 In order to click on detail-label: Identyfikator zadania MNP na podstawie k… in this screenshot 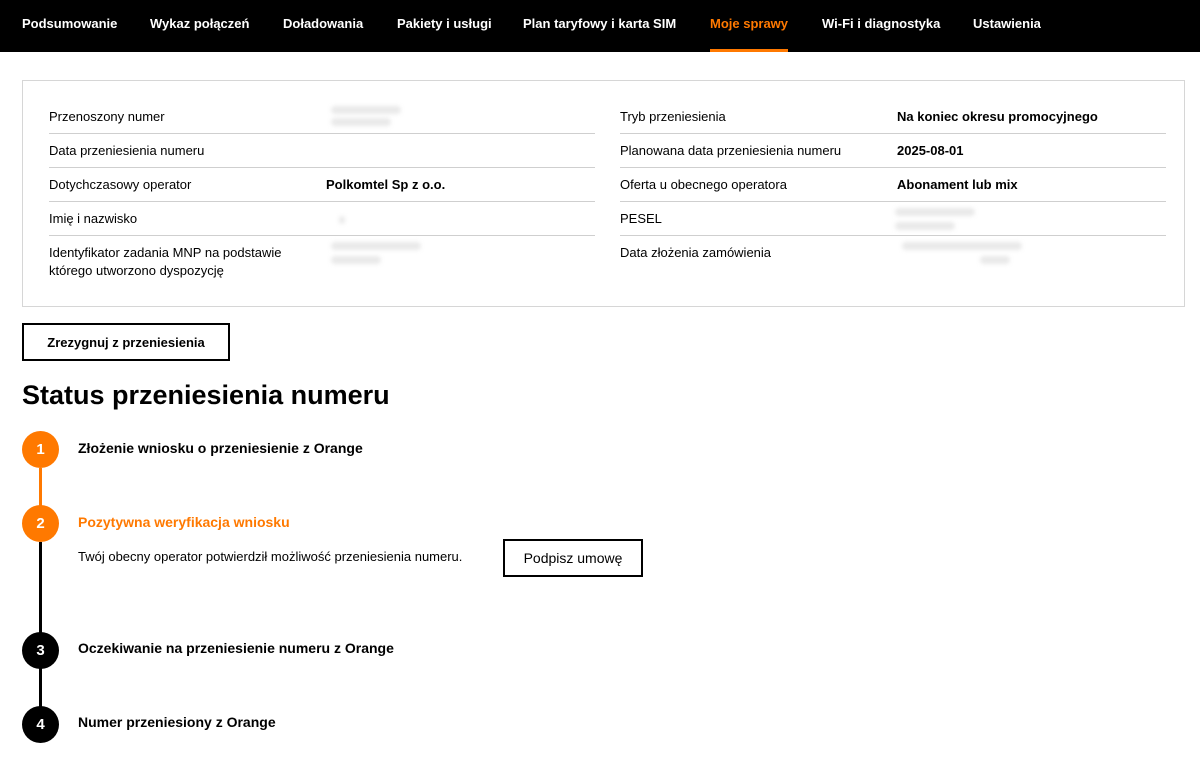, I will do `click(165, 261)`.